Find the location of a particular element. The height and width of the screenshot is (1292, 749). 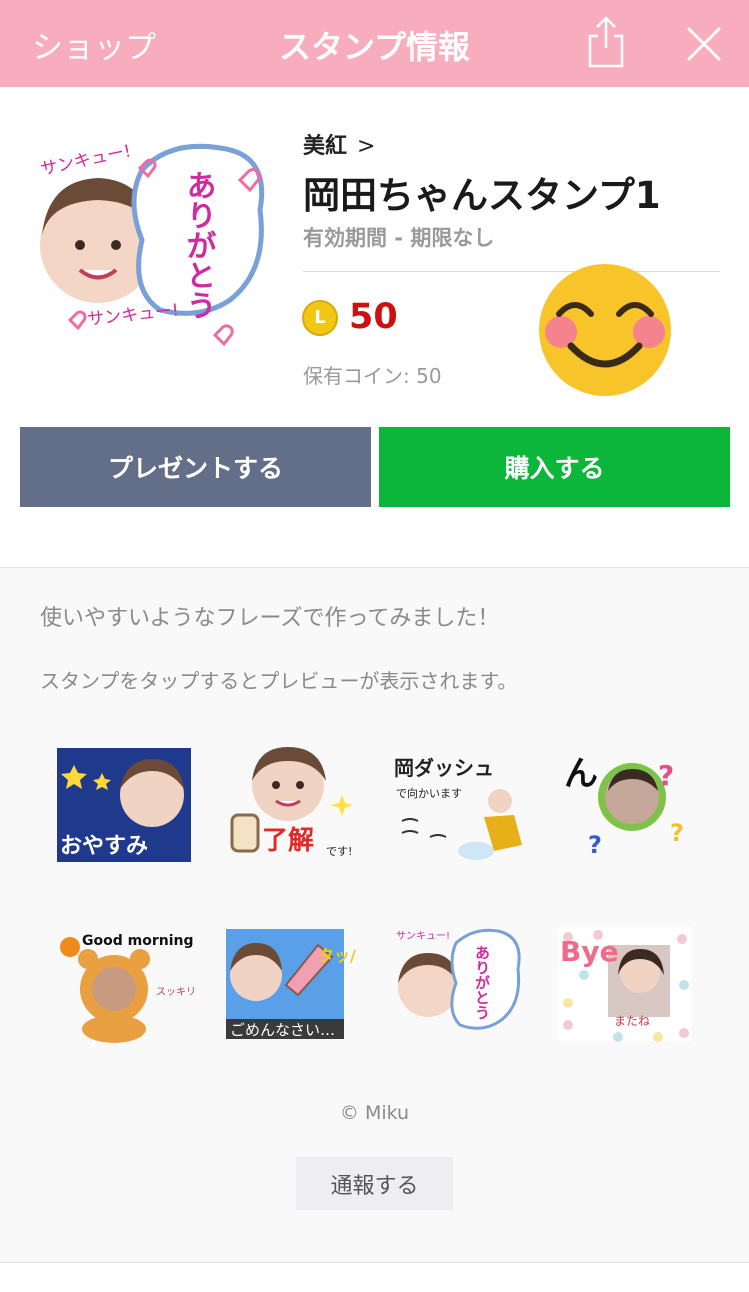

svg-text: Good morning is located at coordinates (138, 941).